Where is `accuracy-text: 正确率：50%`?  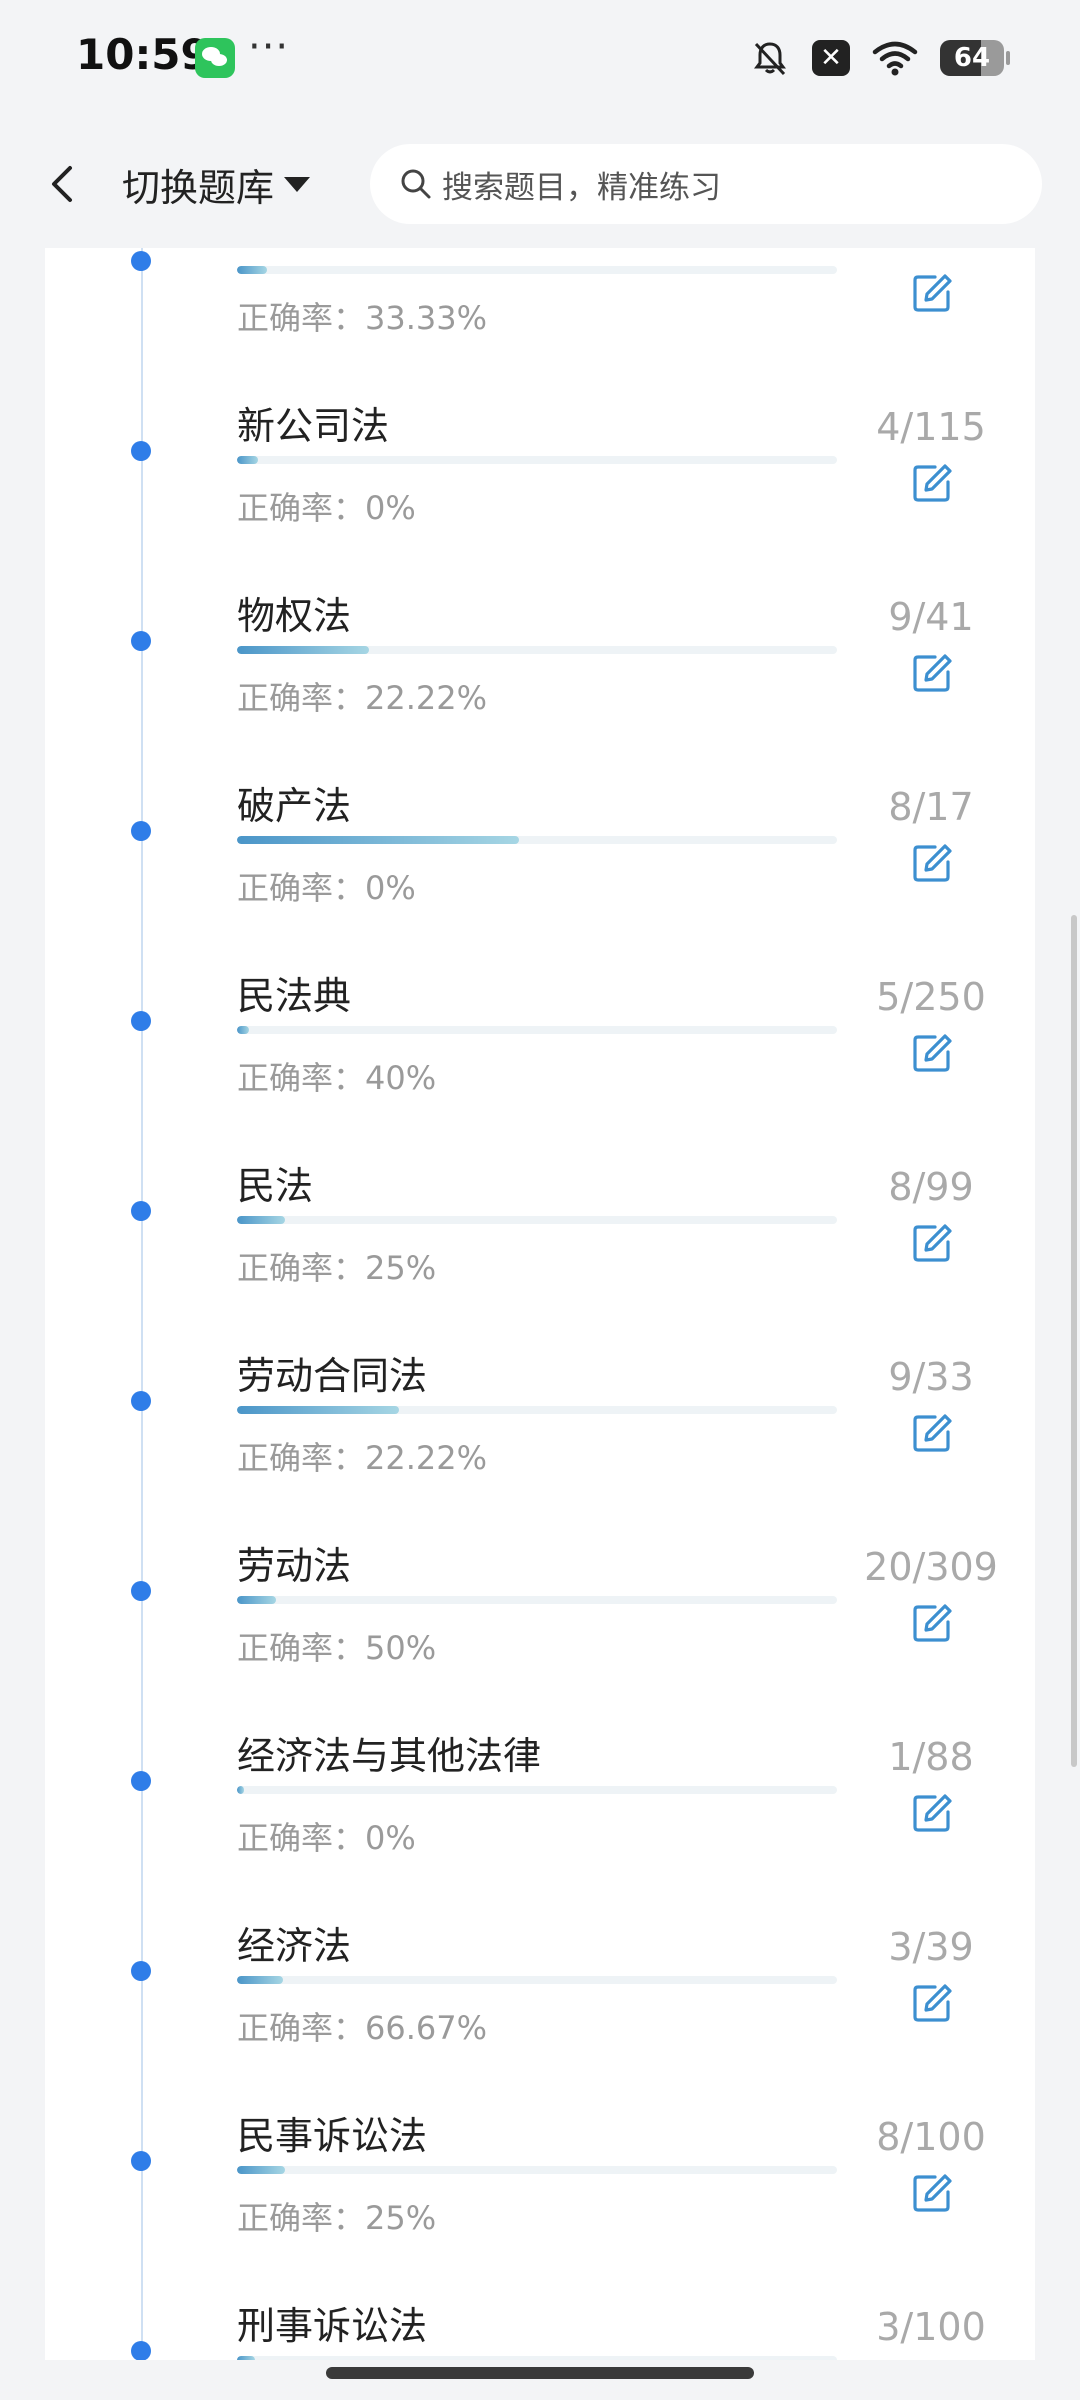 accuracy-text: 正确率：50% is located at coordinates (337, 1648).